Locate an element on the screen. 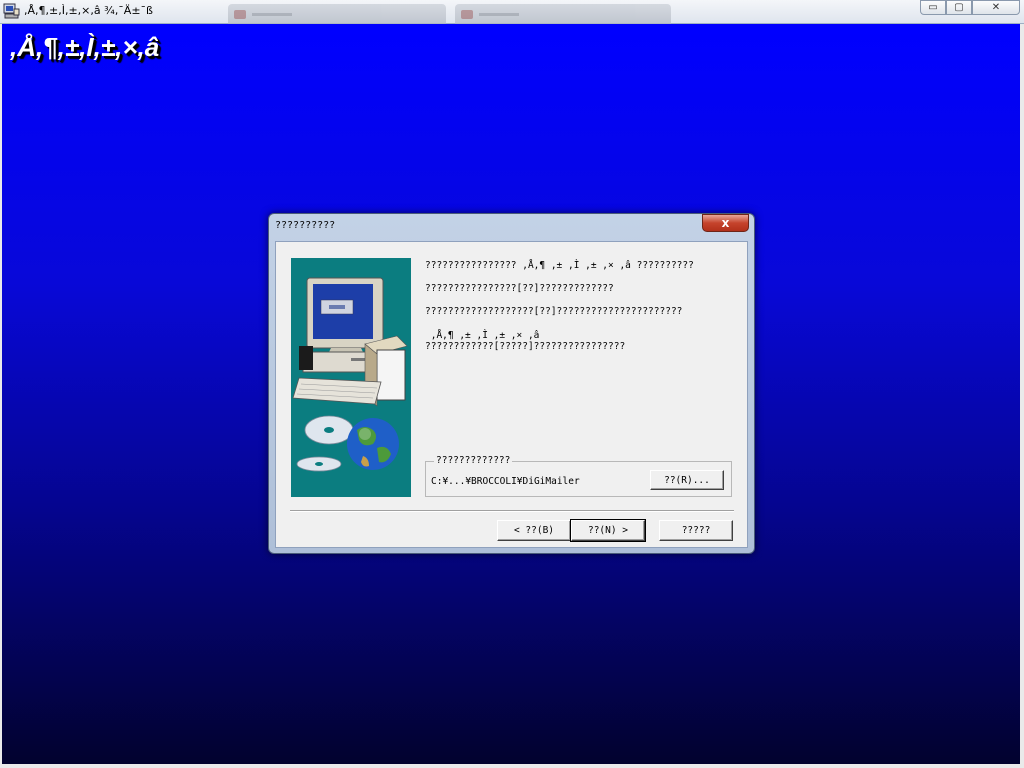  close-icon: ✕ is located at coordinates (996, 7).